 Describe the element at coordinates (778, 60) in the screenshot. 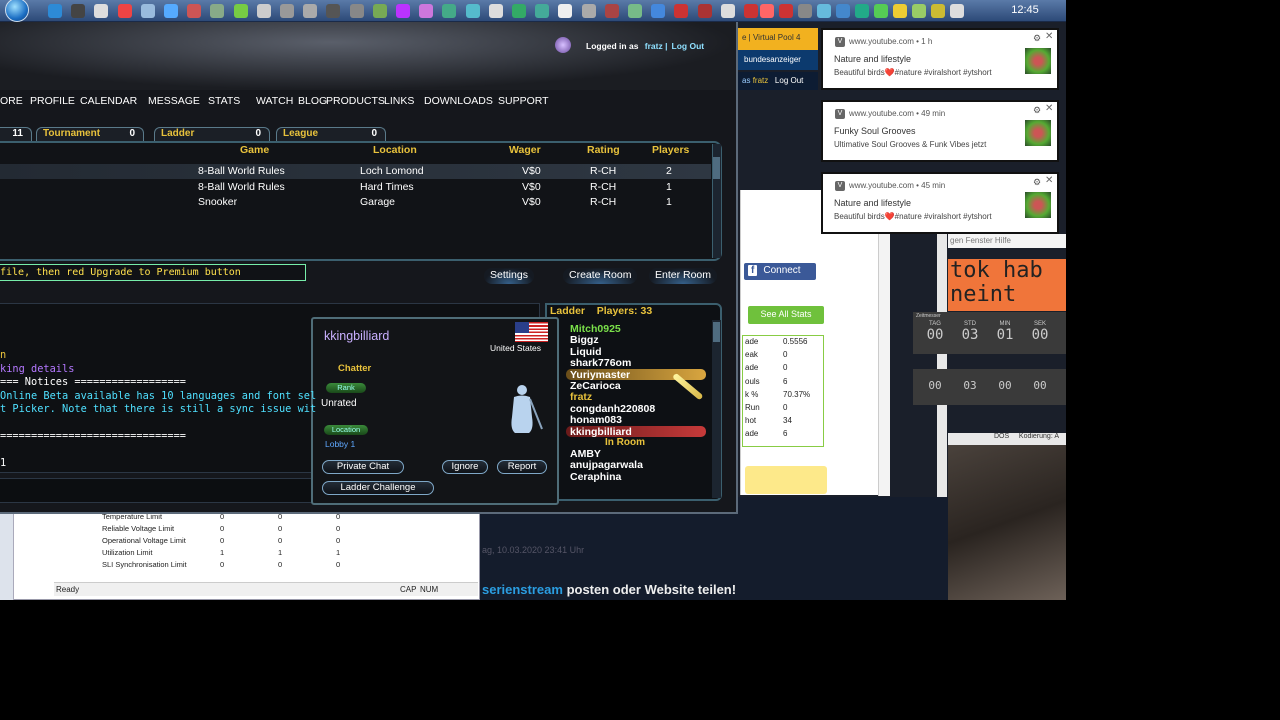

I see `bookmark-bar-item: bundesanzeiger` at that location.